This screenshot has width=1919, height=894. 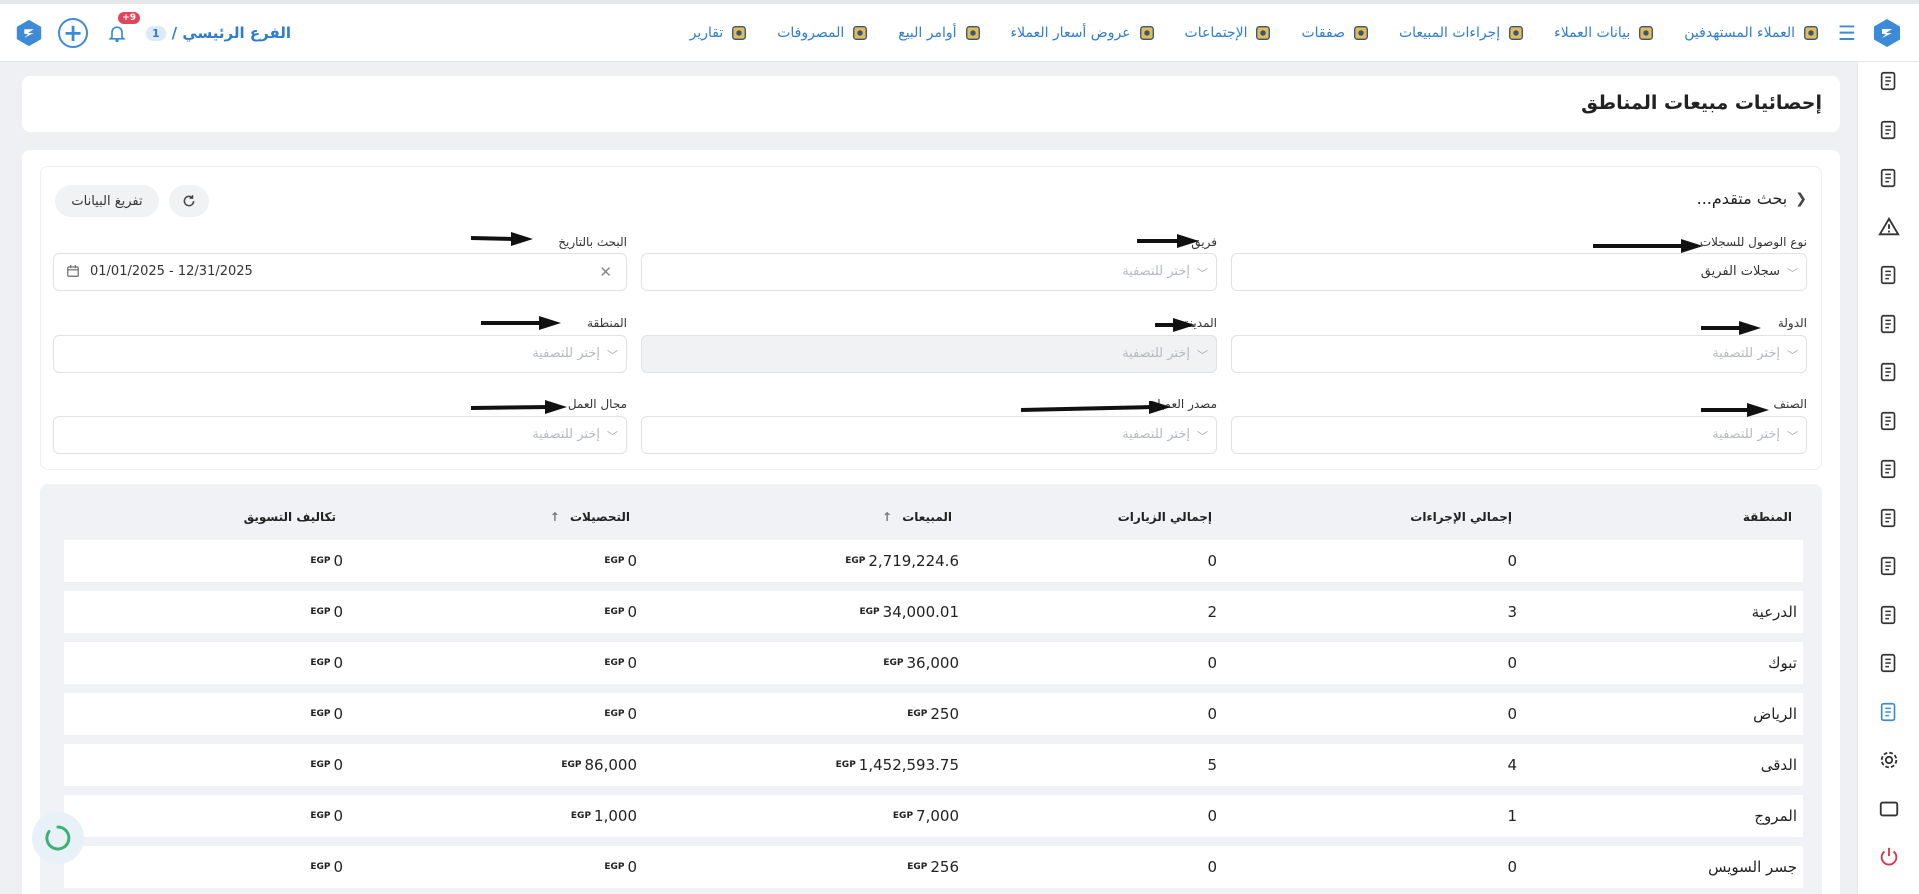 What do you see at coordinates (1592, 32) in the screenshot?
I see `nav-item-label: بيانات العملاء` at bounding box center [1592, 32].